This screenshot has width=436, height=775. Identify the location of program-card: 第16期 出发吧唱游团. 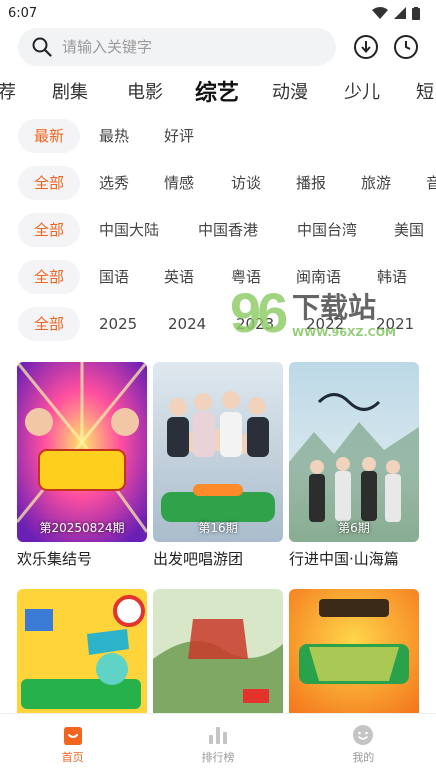
(218, 465).